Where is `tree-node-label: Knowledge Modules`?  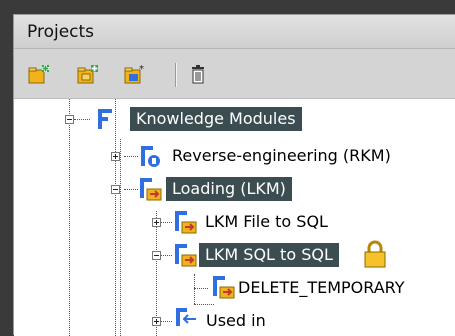 tree-node-label: Knowledge Modules is located at coordinates (216, 119).